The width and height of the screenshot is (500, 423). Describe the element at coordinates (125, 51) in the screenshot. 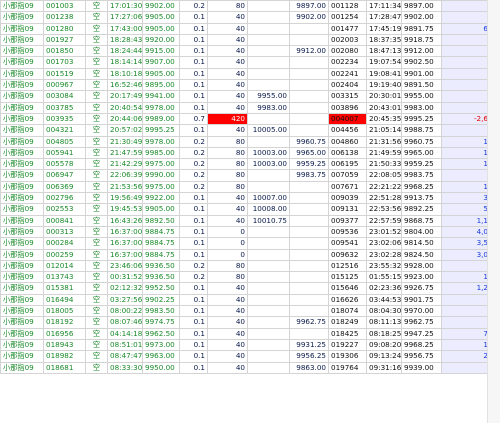

I see `open-time-cell: 18:24:44` at that location.